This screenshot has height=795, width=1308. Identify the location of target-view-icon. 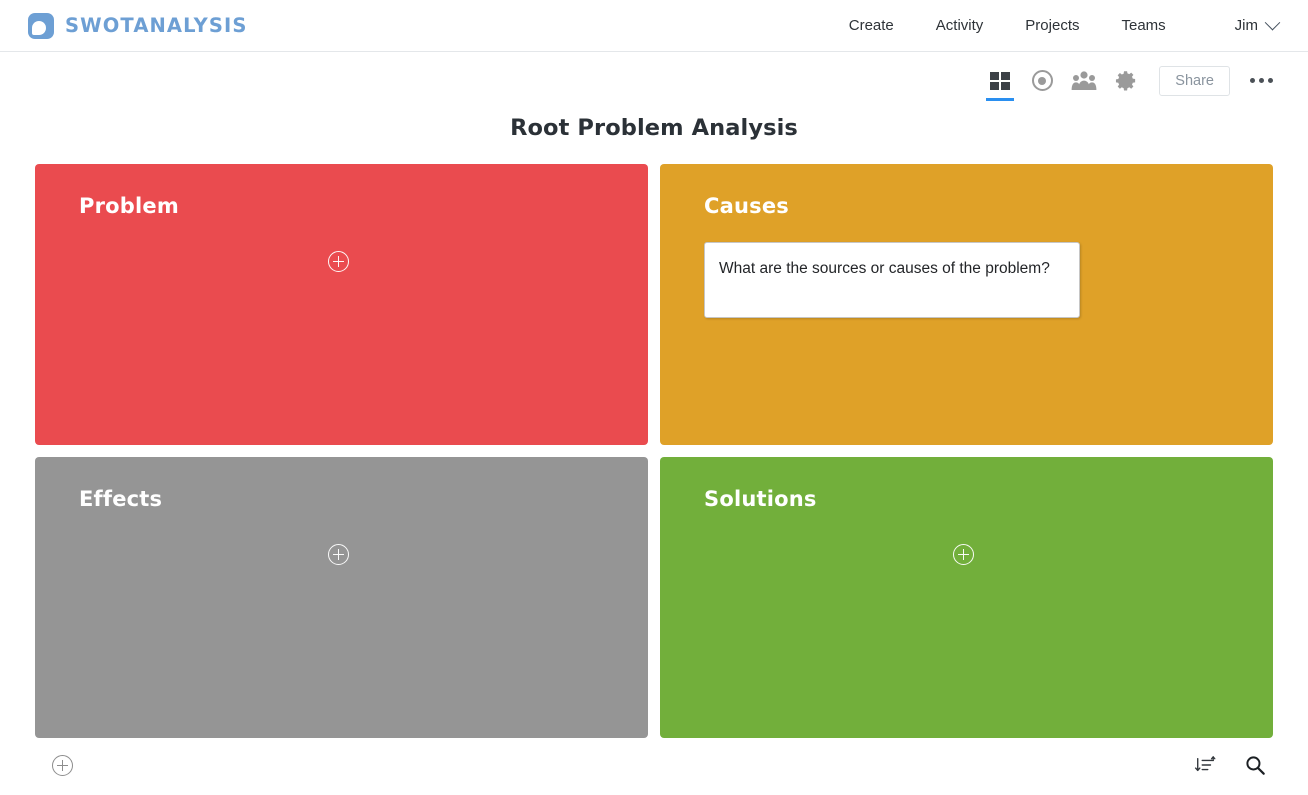
(1042, 81).